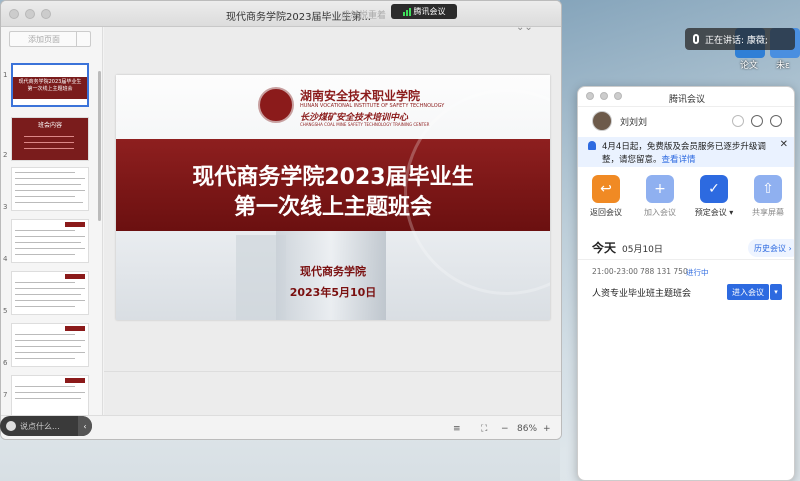 Image resolution: width=800 pixels, height=481 pixels. What do you see at coordinates (776, 292) in the screenshot?
I see `enter-meeting-dropdown: ▾` at bounding box center [776, 292].